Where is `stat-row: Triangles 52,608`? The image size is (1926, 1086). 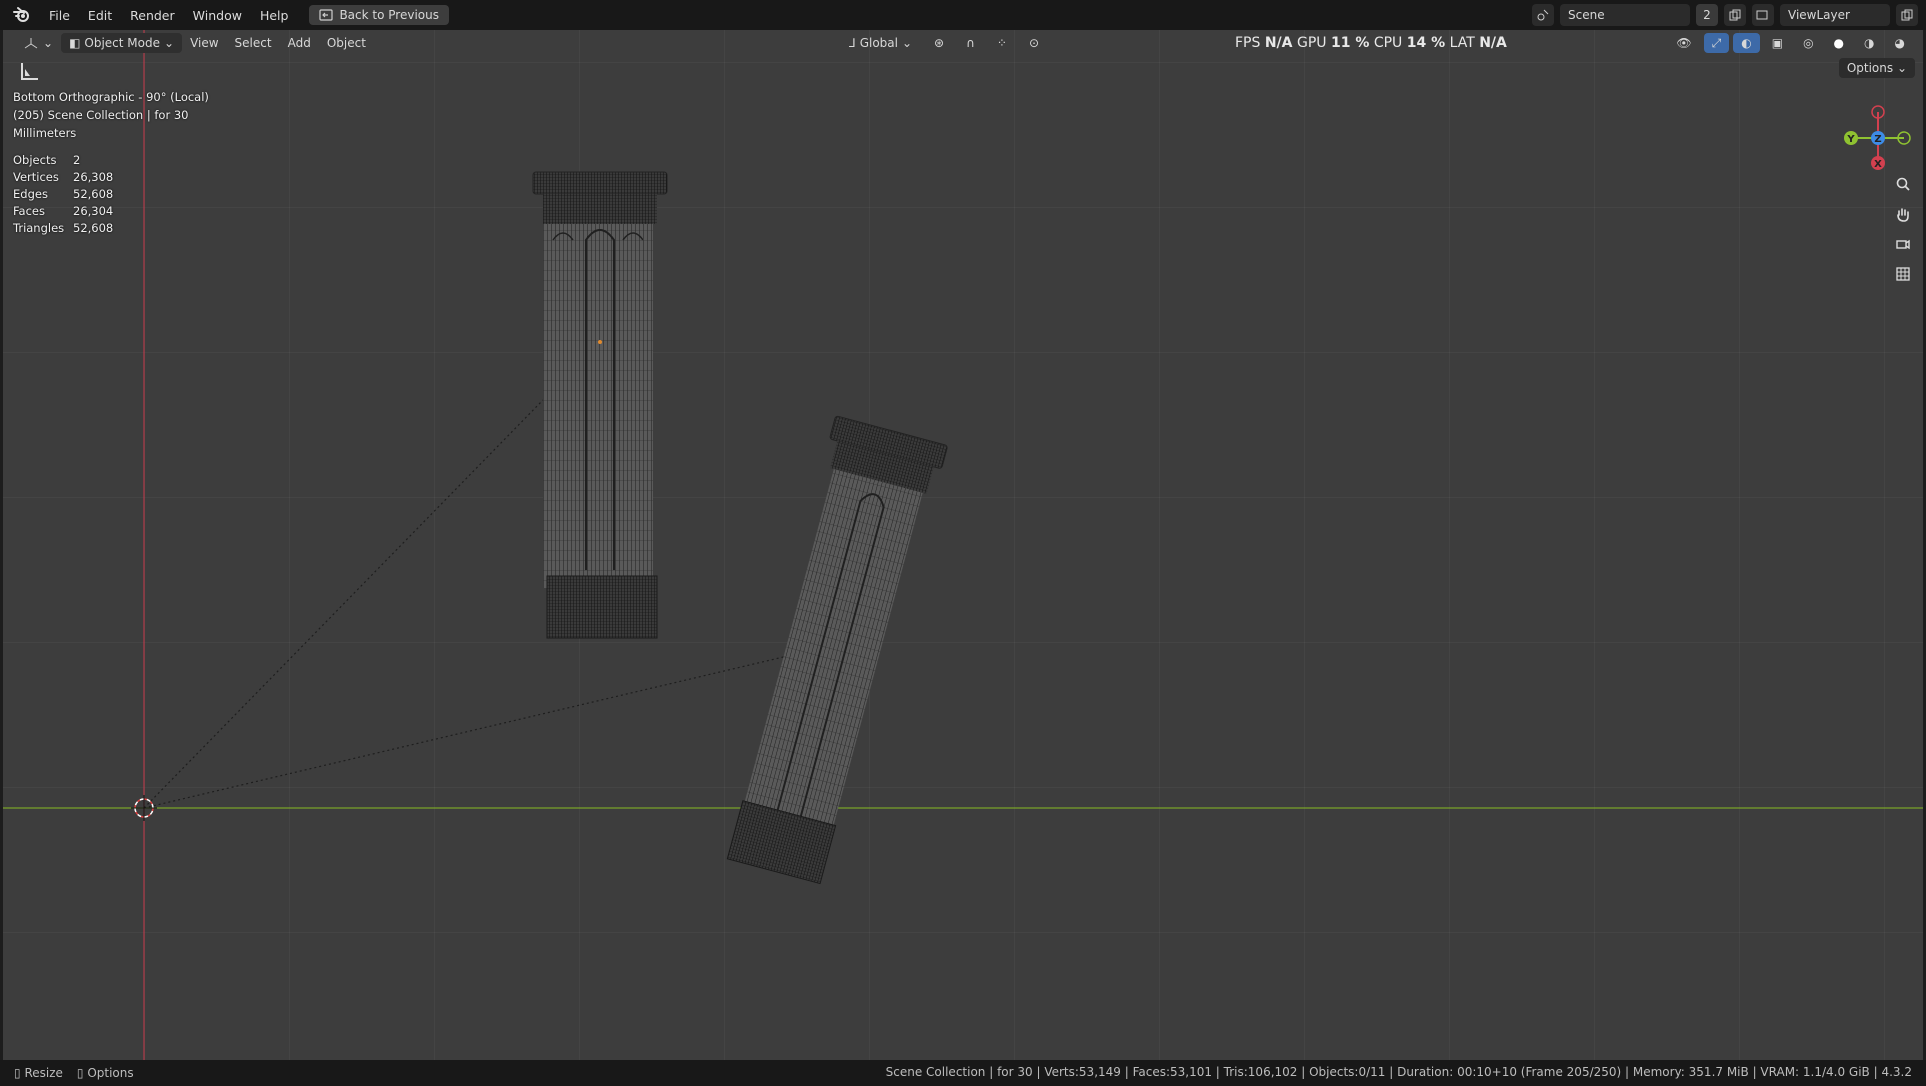
stat-row: Triangles 52,608 is located at coordinates (63, 228).